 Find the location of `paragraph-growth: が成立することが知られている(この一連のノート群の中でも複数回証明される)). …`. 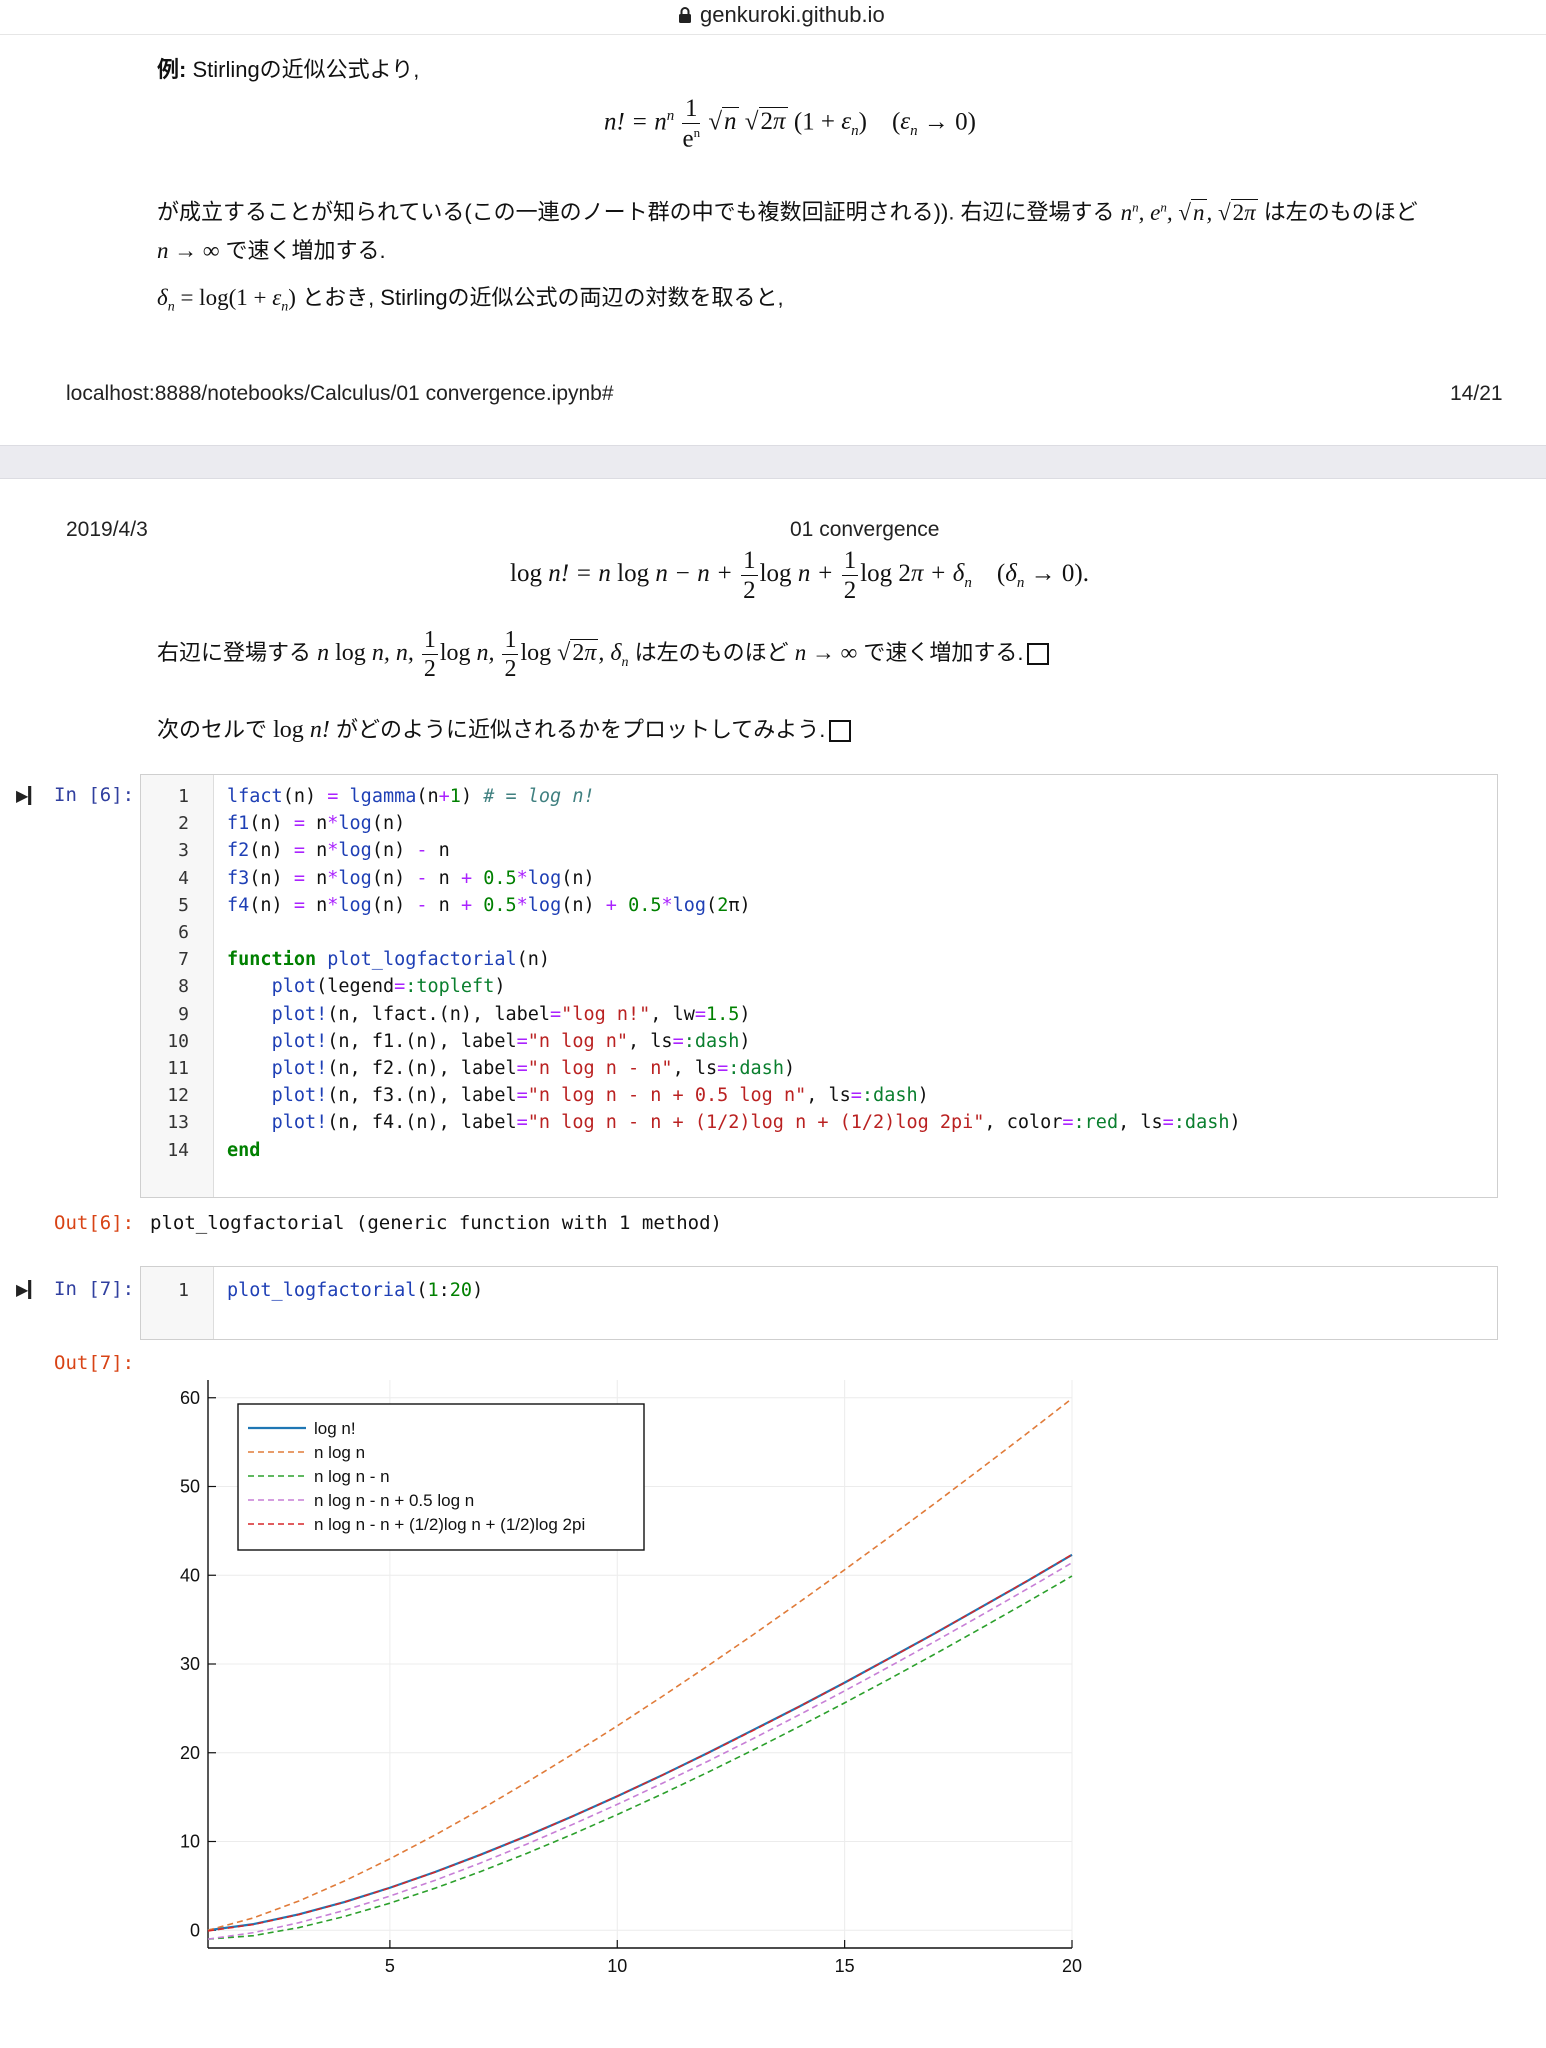

paragraph-growth: が成立することが知られている(この一連のノート群の中でも複数回証明される)). … is located at coordinates (787, 230).